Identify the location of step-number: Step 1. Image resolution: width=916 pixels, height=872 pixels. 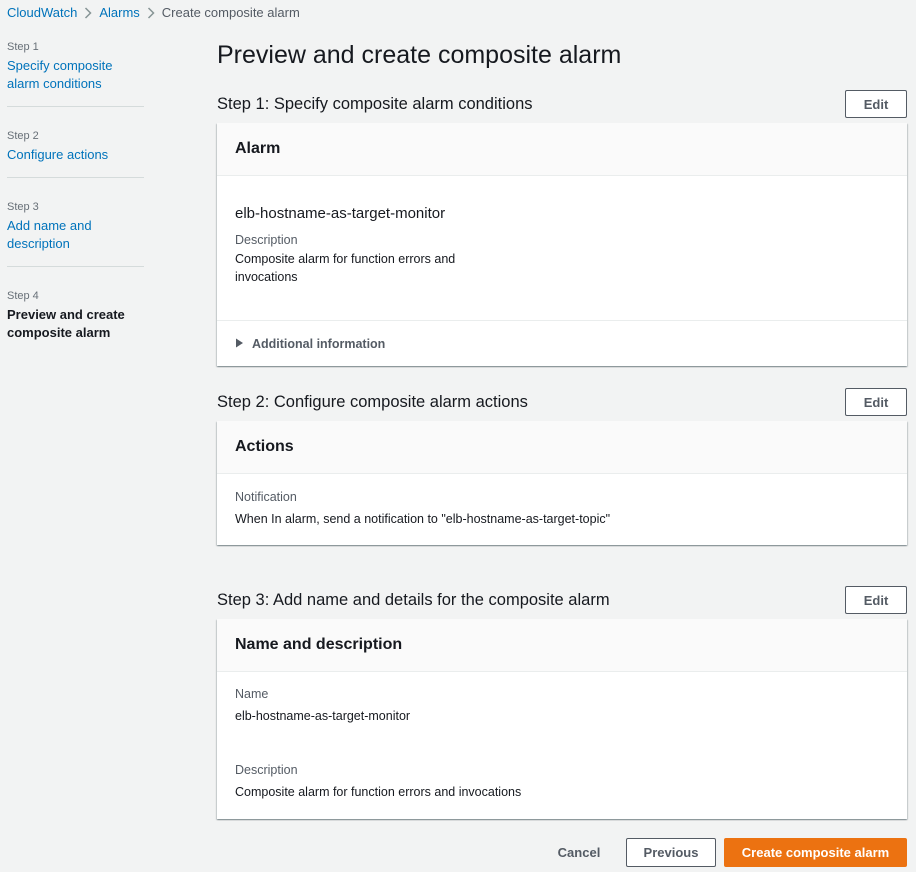
(23, 47).